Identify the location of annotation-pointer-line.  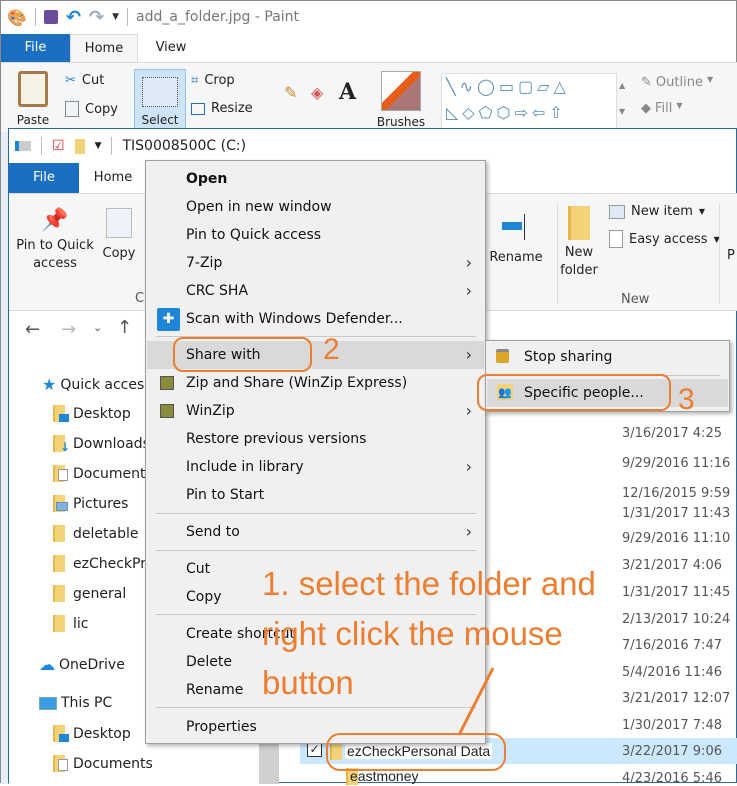
(476, 701).